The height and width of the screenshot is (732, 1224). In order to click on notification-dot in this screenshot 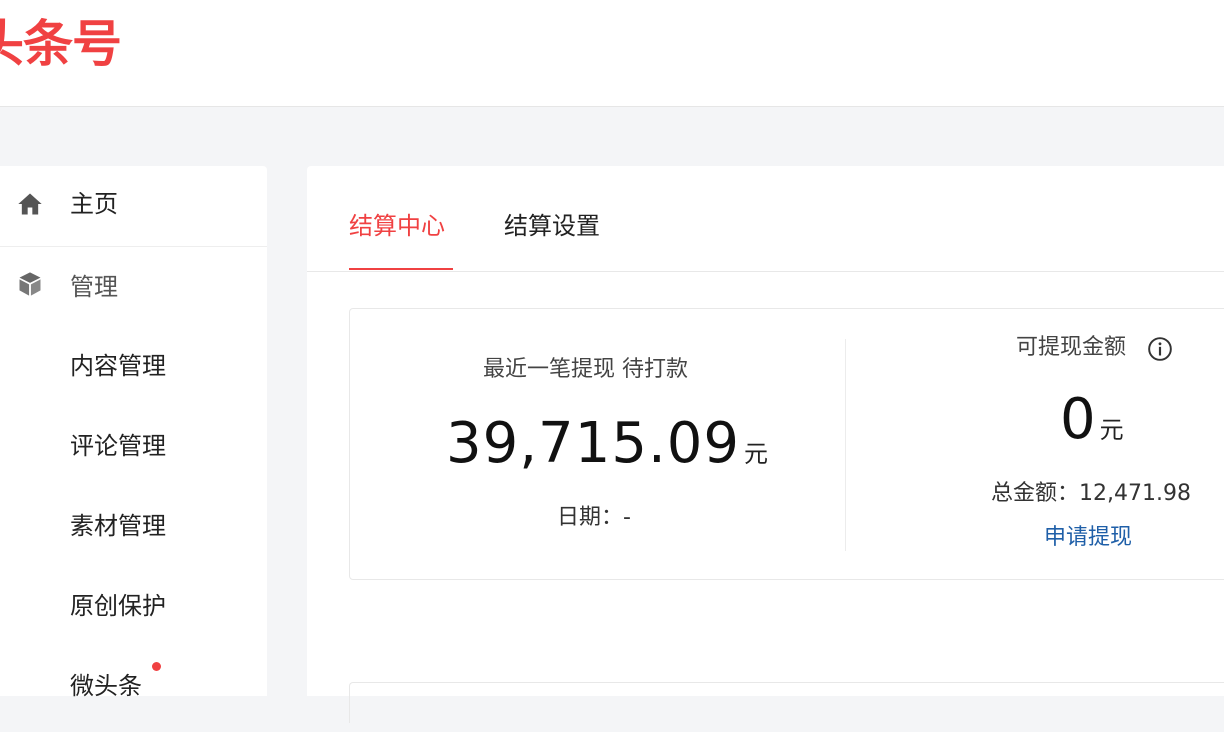, I will do `click(156, 666)`.